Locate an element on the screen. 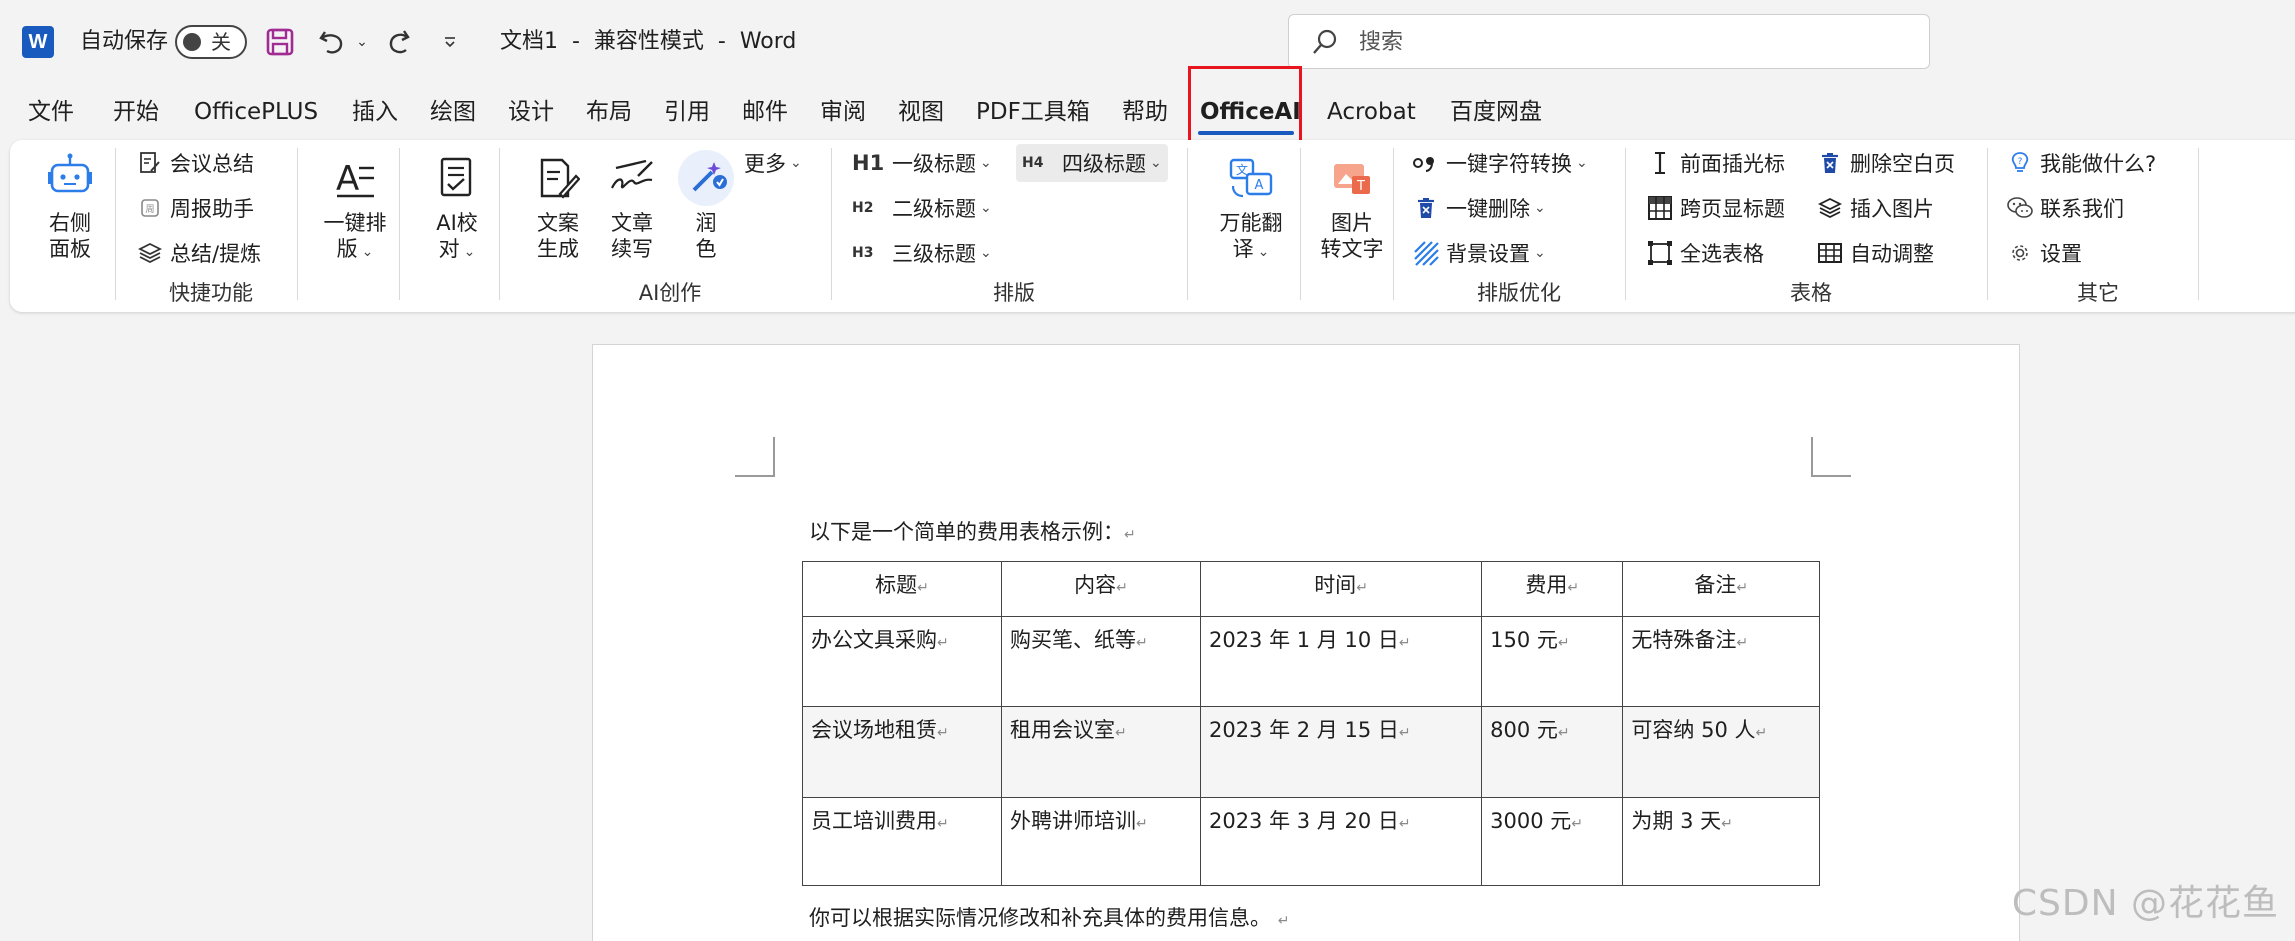 The width and height of the screenshot is (2295, 941). what-can-i-do-button: ? 我能做什么? is located at coordinates (2081, 163).